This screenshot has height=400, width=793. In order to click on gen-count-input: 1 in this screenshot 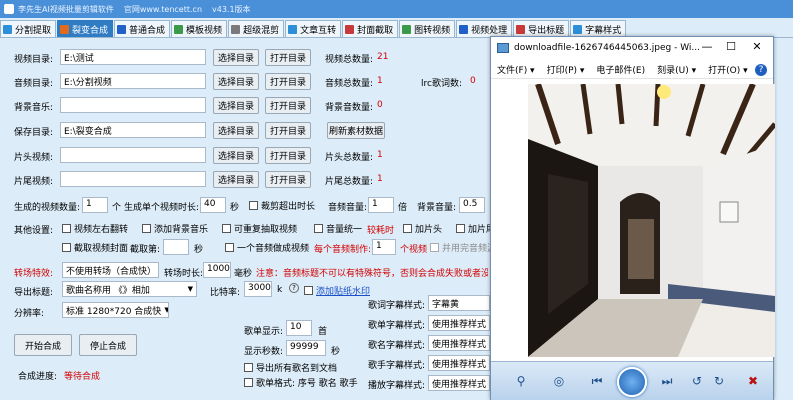, I will do `click(95, 205)`.